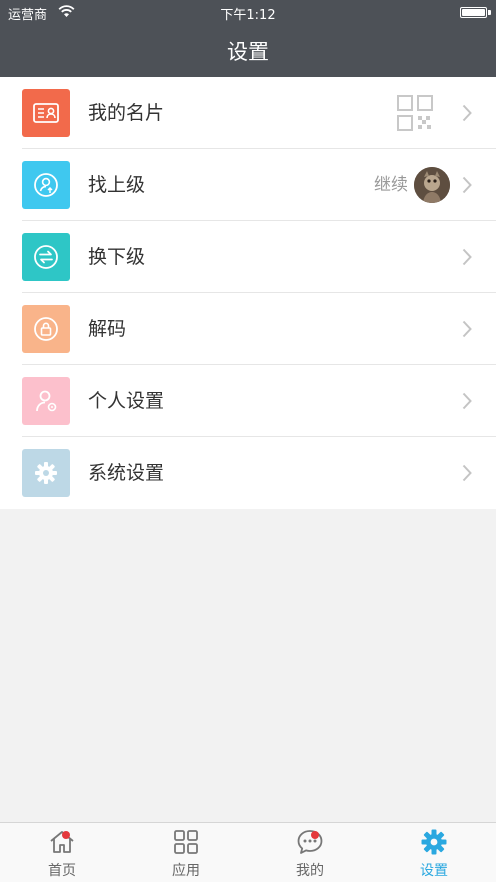 This screenshot has height=882, width=496. What do you see at coordinates (248, 329) in the screenshot?
I see `row-decode: 解码` at bounding box center [248, 329].